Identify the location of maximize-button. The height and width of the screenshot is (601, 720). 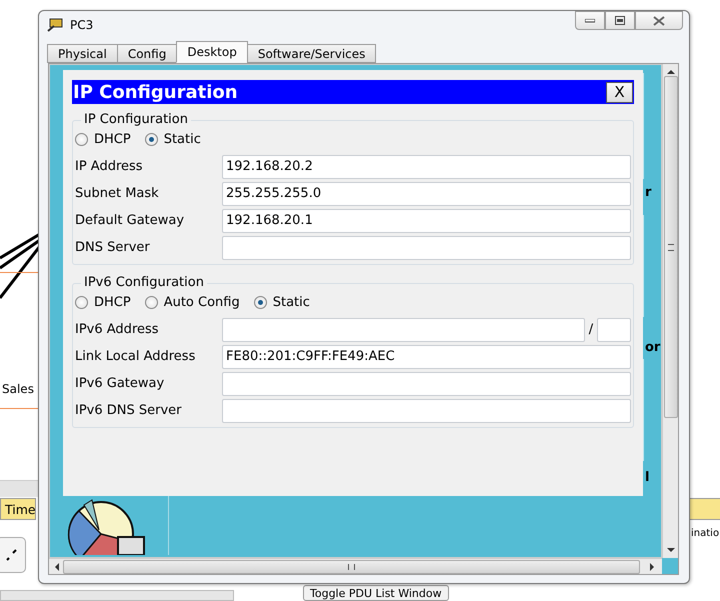
(620, 20).